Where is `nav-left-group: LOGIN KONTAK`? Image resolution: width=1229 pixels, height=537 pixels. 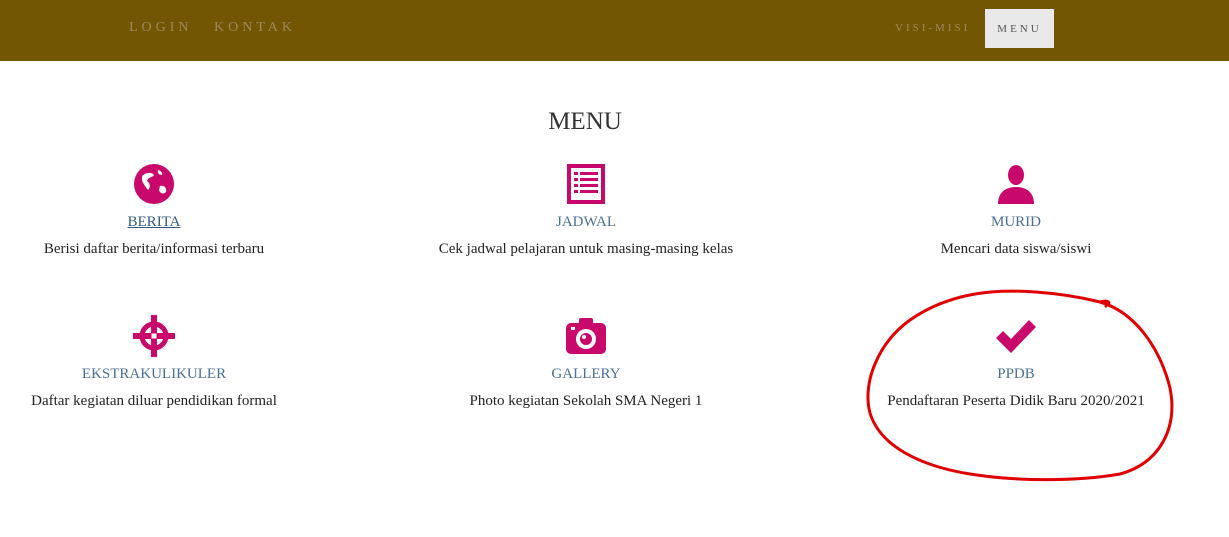 nav-left-group: LOGIN KONTAK is located at coordinates (219, 28).